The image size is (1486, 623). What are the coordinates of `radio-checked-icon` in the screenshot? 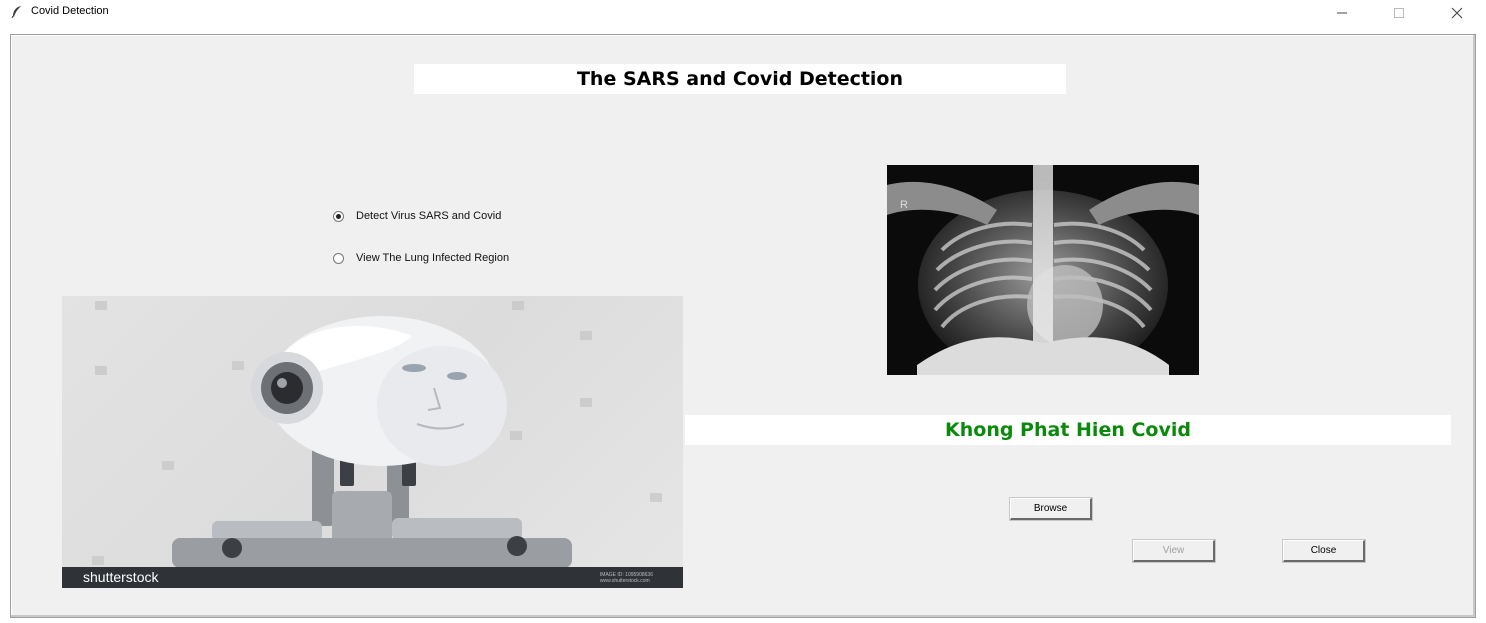 It's located at (338, 216).